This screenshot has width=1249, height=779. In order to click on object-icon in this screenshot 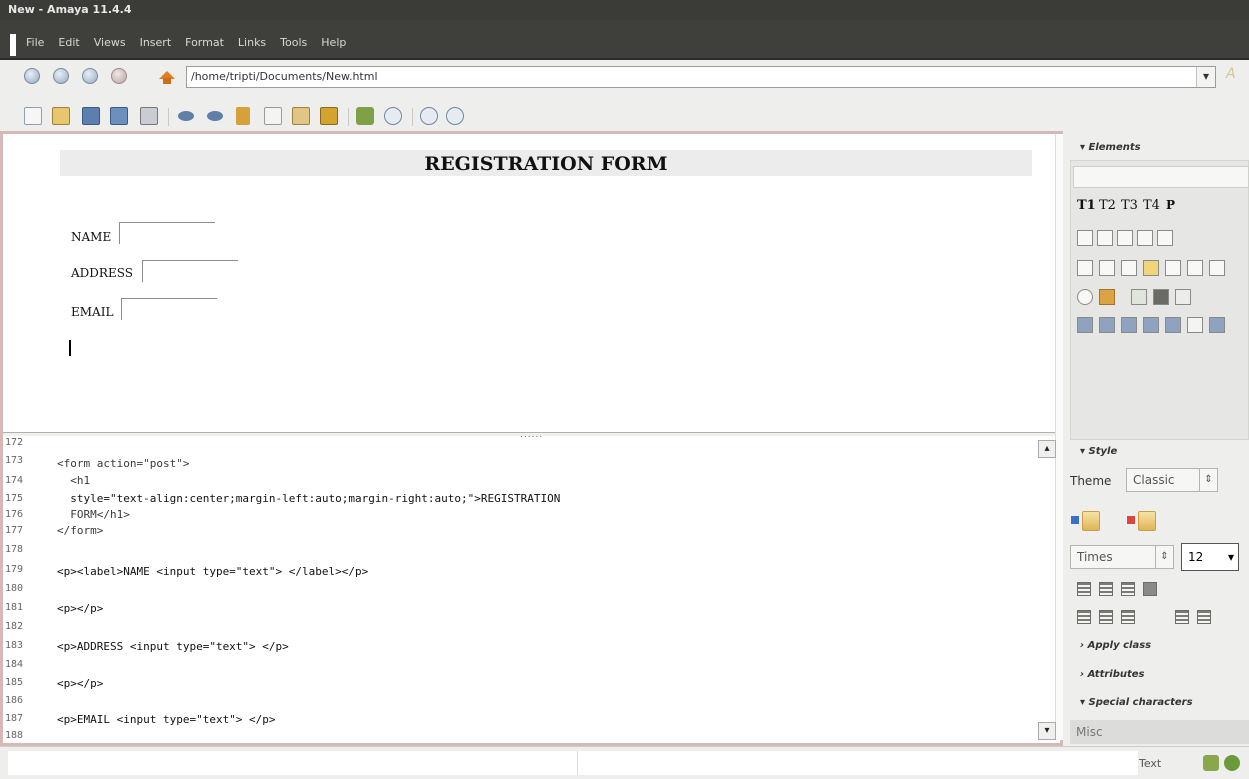, I will do `click(1161, 297)`.